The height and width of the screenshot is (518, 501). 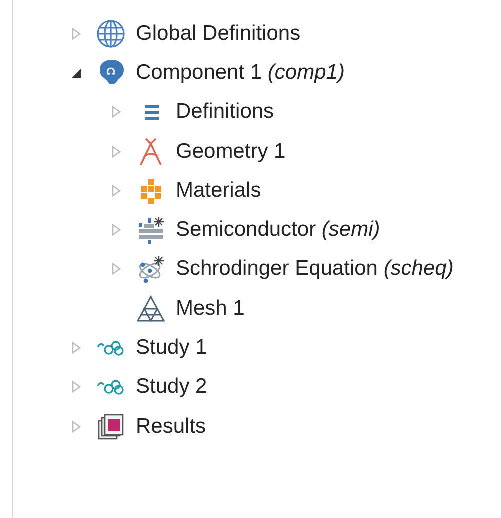 What do you see at coordinates (111, 33) in the screenshot?
I see `globe-icon` at bounding box center [111, 33].